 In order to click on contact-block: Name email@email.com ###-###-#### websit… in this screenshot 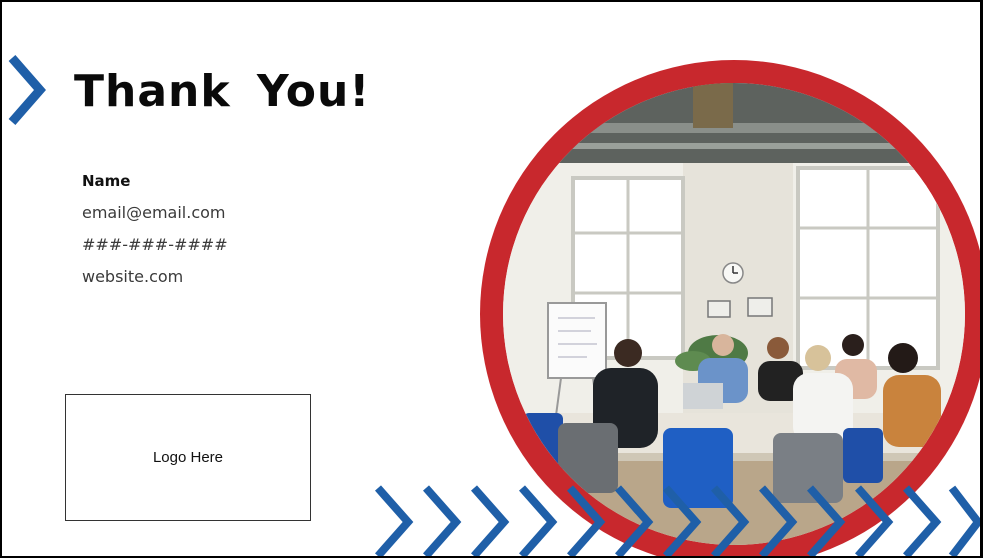, I will do `click(155, 234)`.